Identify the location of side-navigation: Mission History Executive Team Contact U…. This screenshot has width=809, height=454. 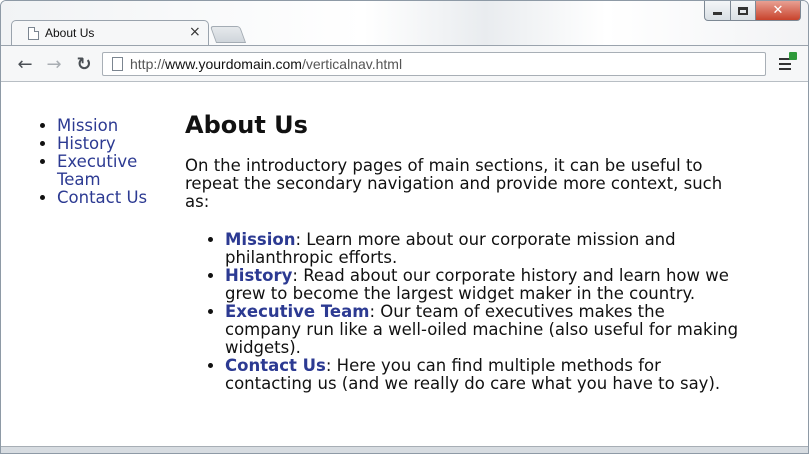
(91, 162).